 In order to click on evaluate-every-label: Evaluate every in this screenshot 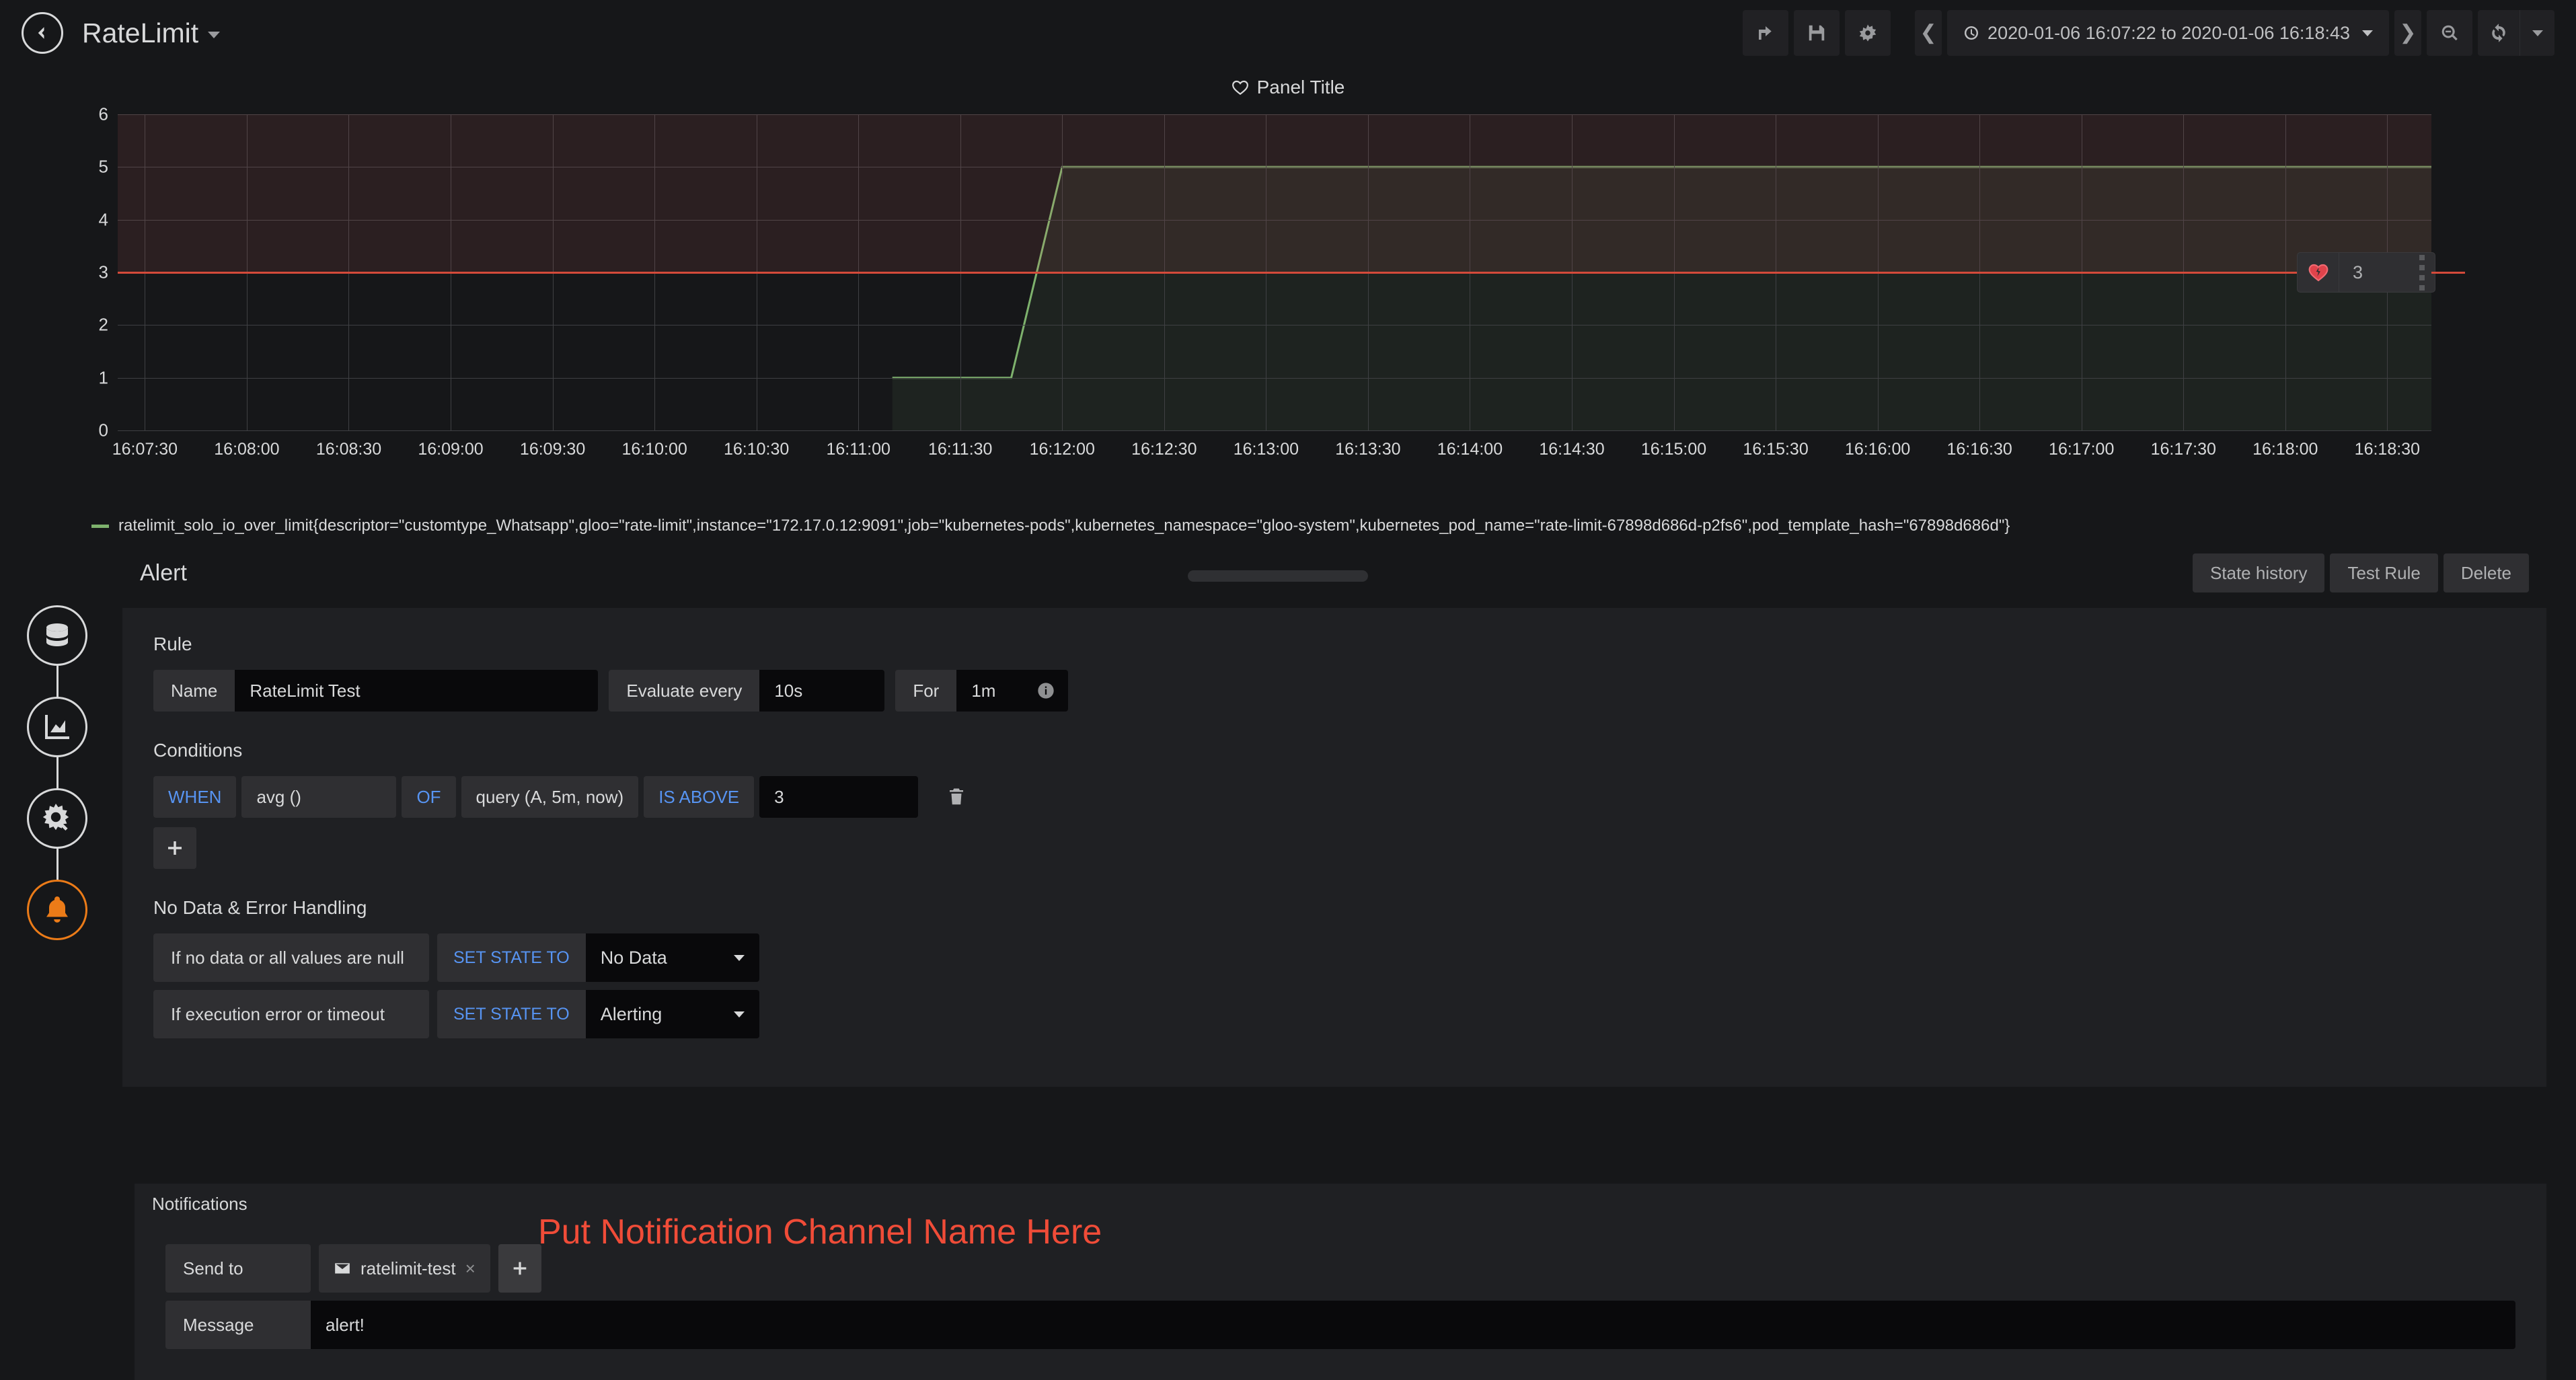, I will do `click(684, 691)`.